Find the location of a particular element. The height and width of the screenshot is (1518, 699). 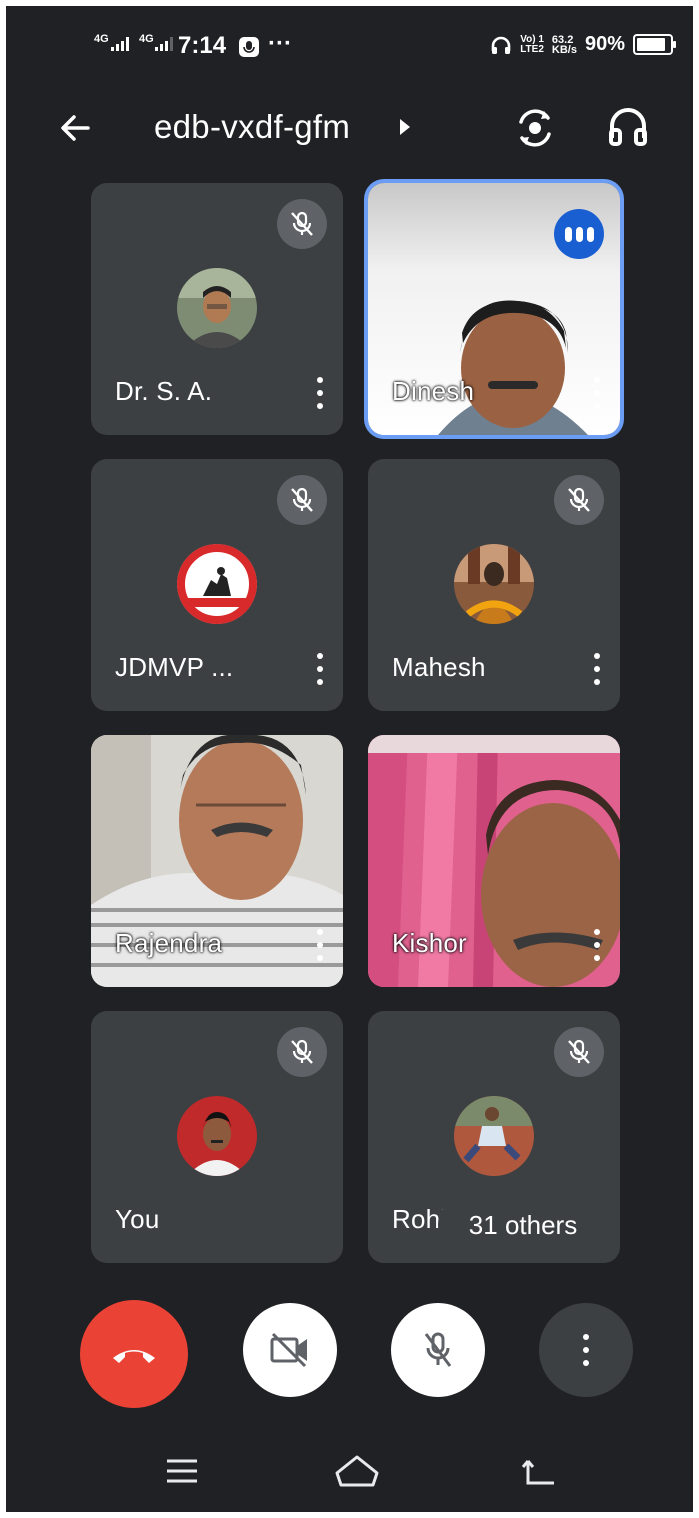

audio-output-headset-icon is located at coordinates (628, 128).